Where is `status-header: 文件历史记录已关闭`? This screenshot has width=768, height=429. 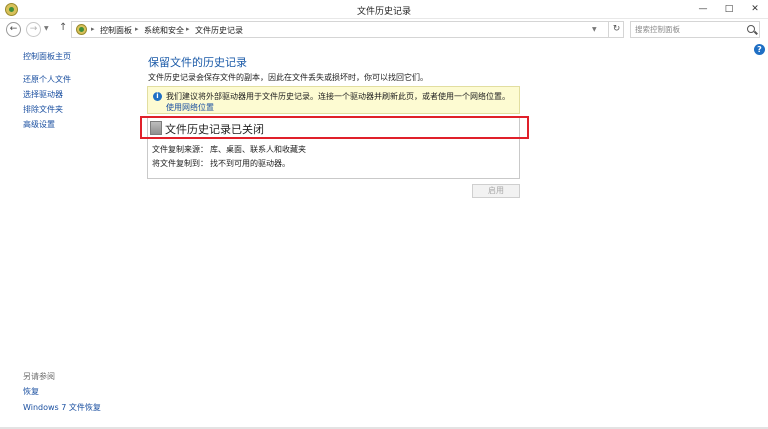 status-header: 文件历史记录已关闭 is located at coordinates (333, 128).